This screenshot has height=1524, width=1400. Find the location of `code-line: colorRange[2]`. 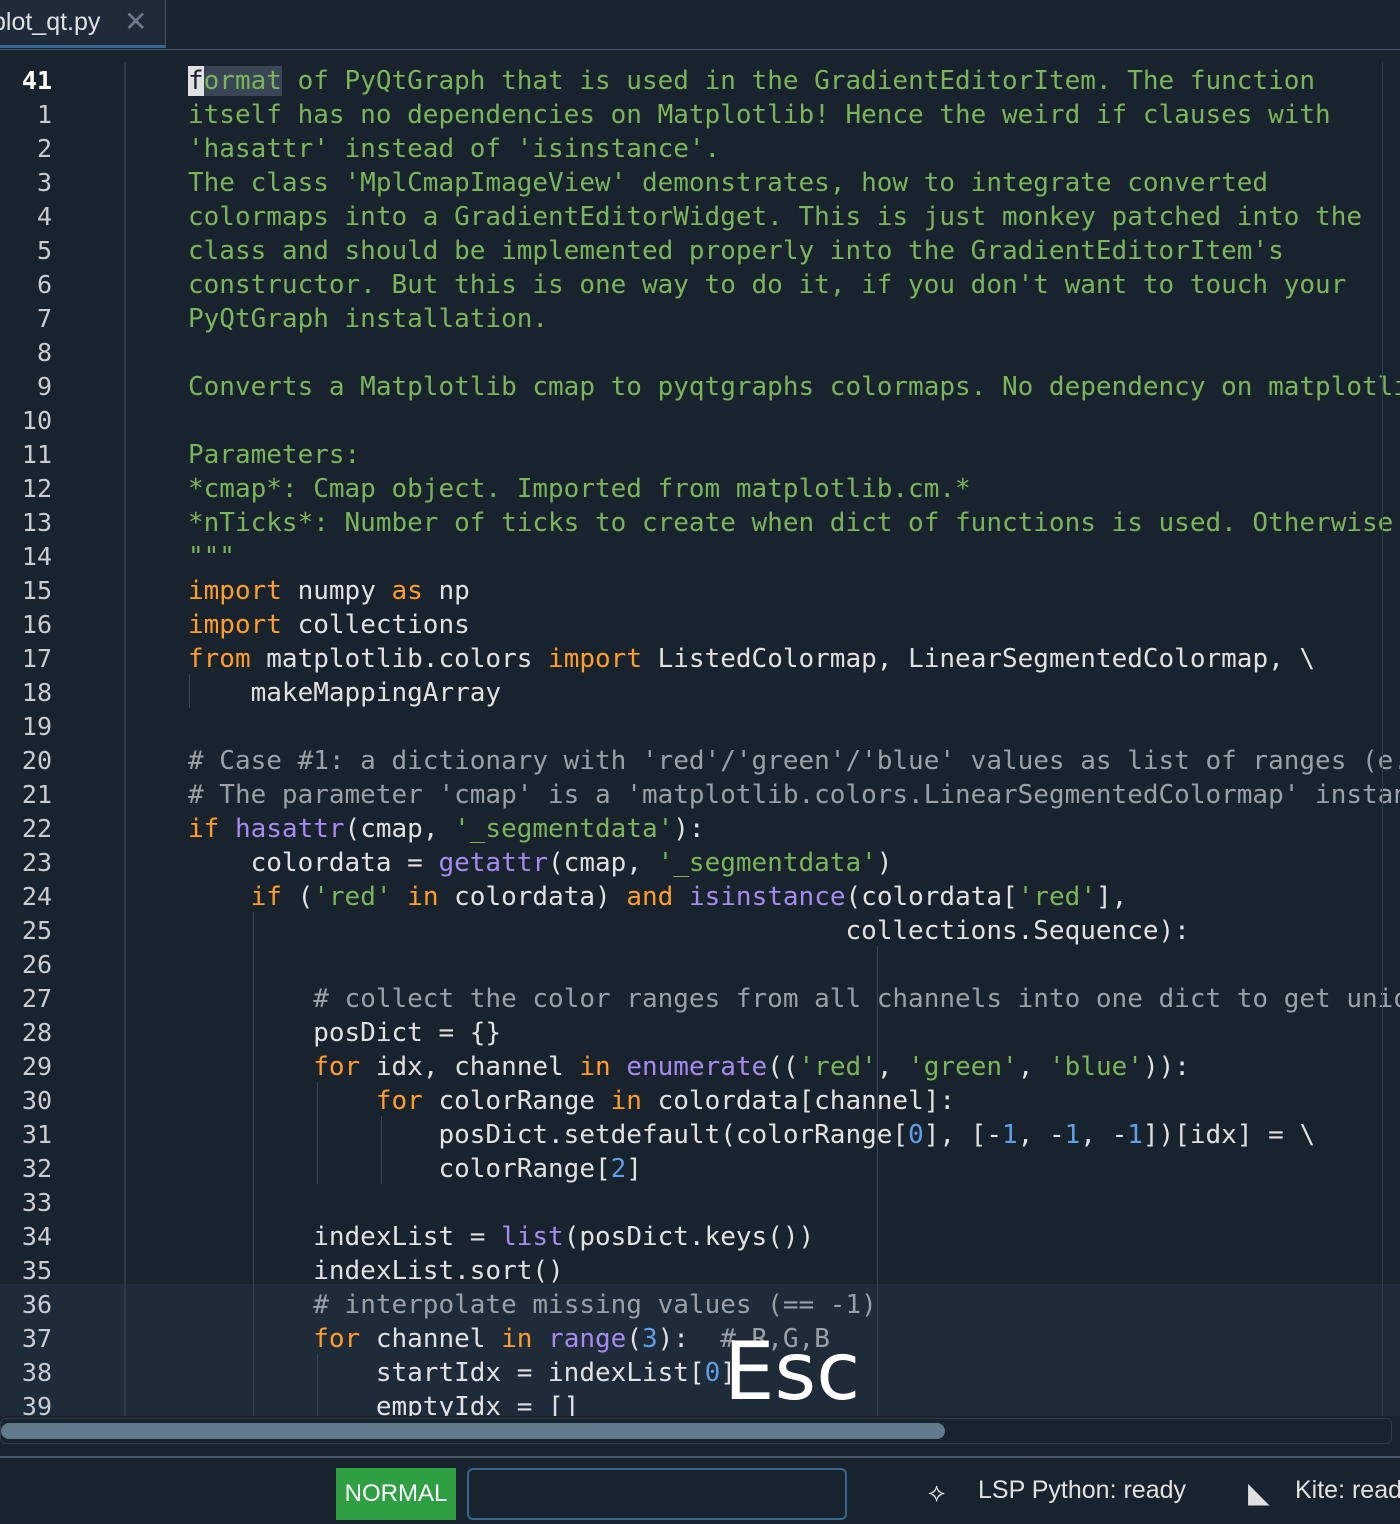

code-line: colorRange[2] is located at coordinates (415, 1169).